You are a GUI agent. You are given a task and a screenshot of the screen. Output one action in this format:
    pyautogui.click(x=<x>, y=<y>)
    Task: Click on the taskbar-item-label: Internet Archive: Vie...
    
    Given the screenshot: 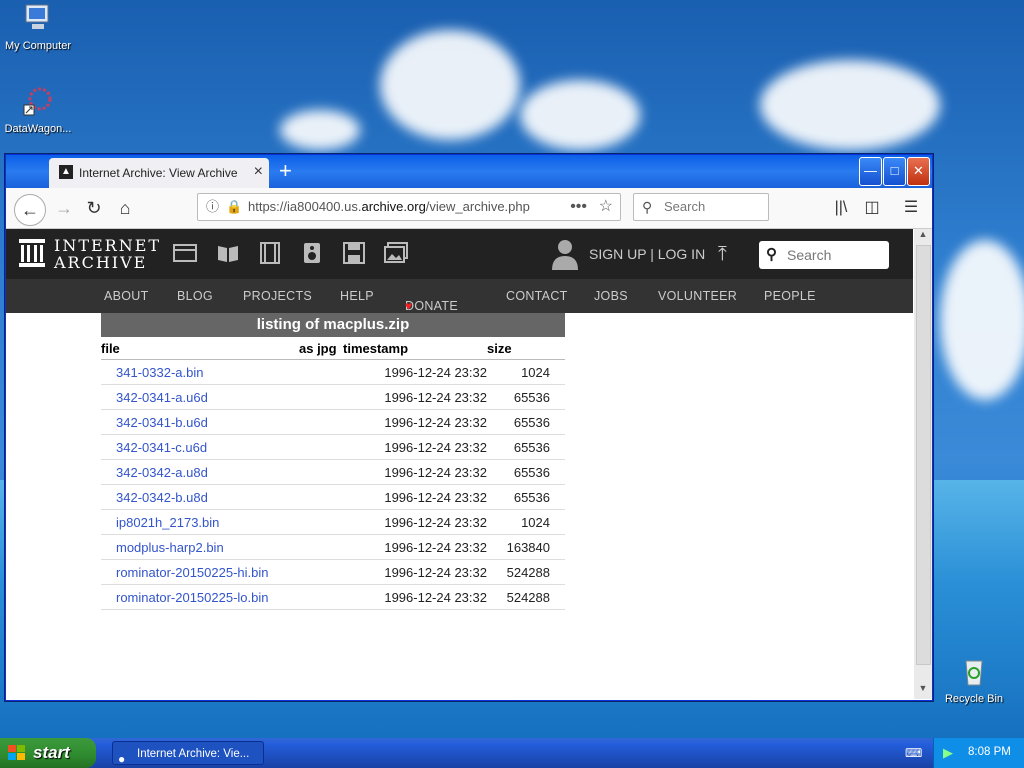 What is the action you would take?
    pyautogui.click(x=193, y=754)
    